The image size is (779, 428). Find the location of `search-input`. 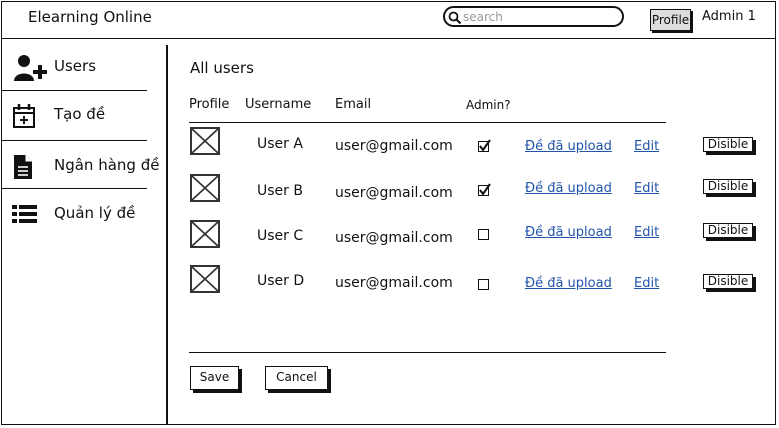

search-input is located at coordinates (538, 16).